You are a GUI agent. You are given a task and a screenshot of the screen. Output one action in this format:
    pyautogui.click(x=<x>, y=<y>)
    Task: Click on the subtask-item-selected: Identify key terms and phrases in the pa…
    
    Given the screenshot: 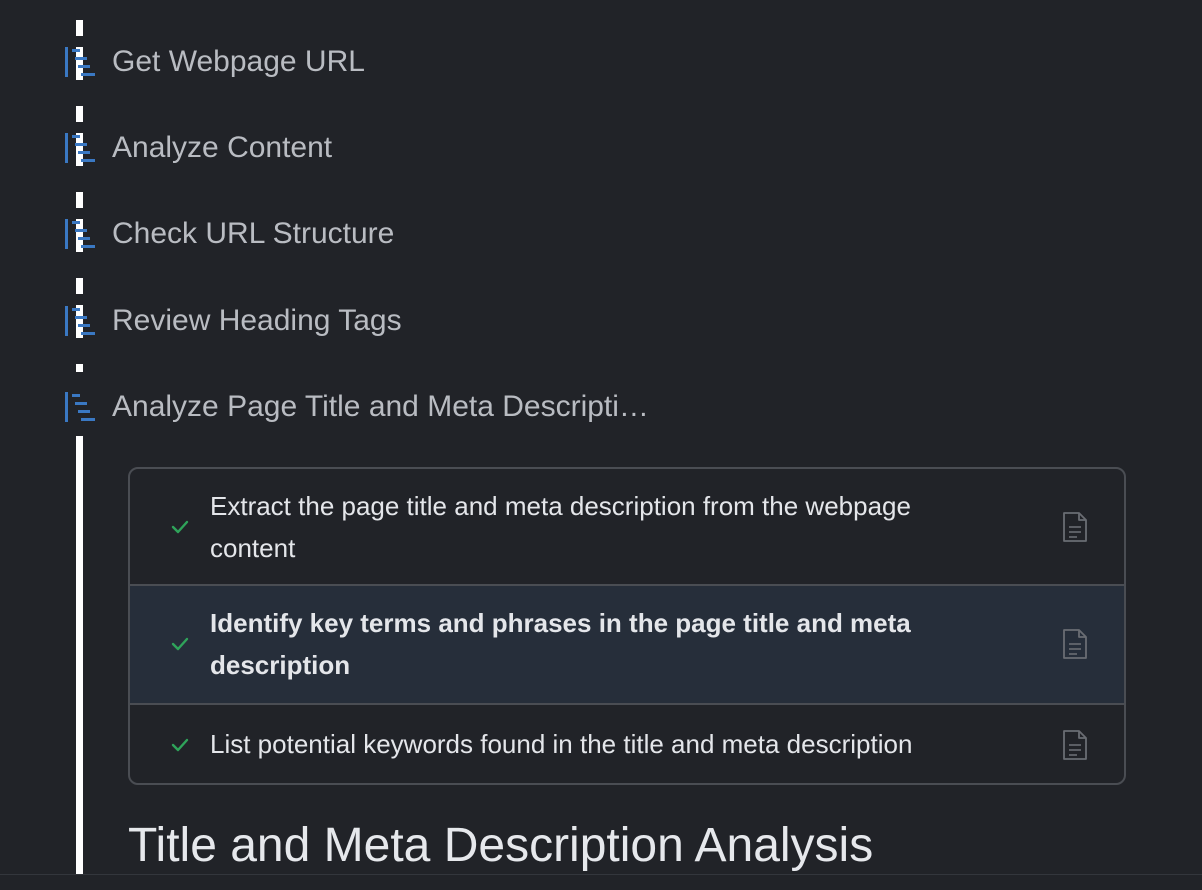 What is the action you would take?
    pyautogui.click(x=627, y=645)
    